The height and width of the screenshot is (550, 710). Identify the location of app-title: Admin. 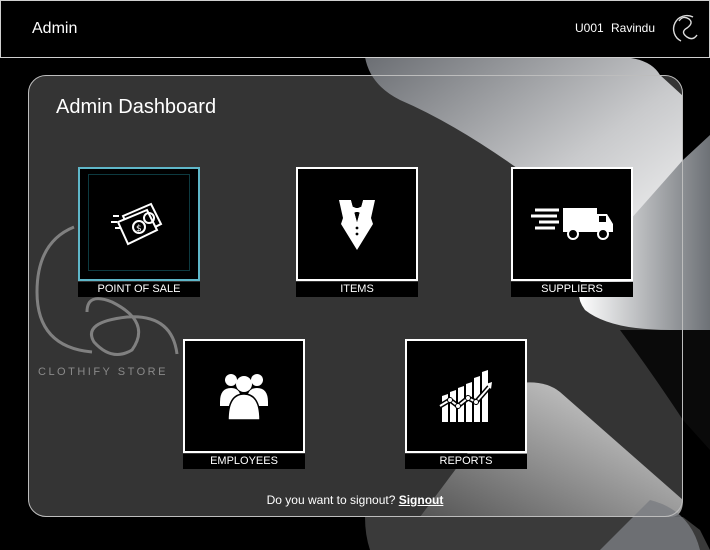
(55, 28).